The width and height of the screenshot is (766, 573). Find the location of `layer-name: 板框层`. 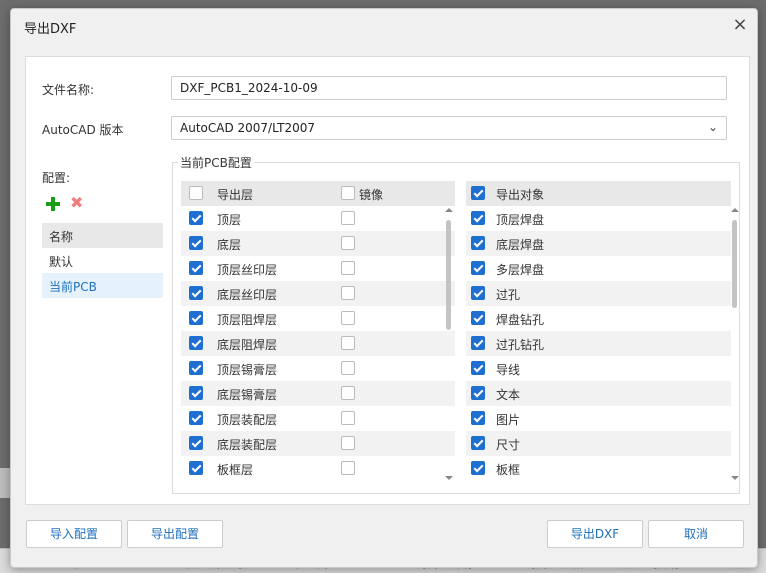

layer-name: 板框层 is located at coordinates (235, 470).